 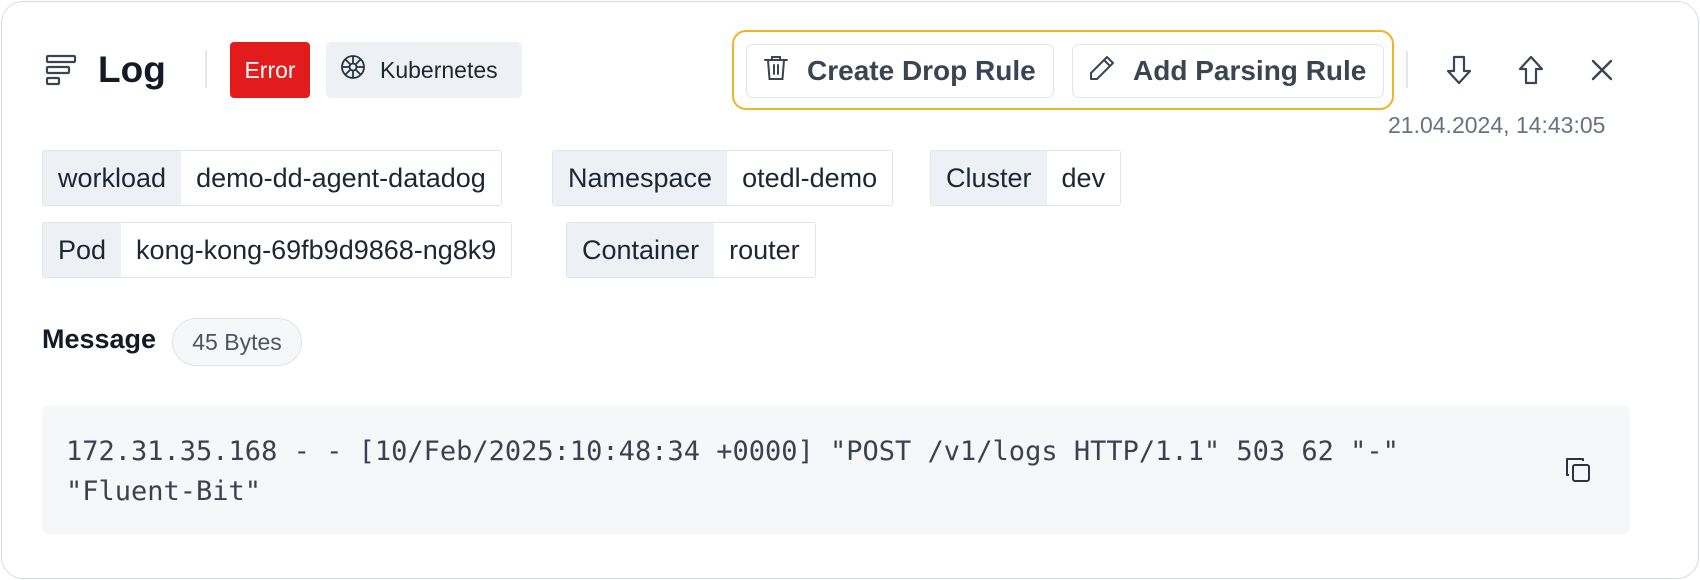 I want to click on tag-namespace: Namespace otedl-demo, so click(x=723, y=178).